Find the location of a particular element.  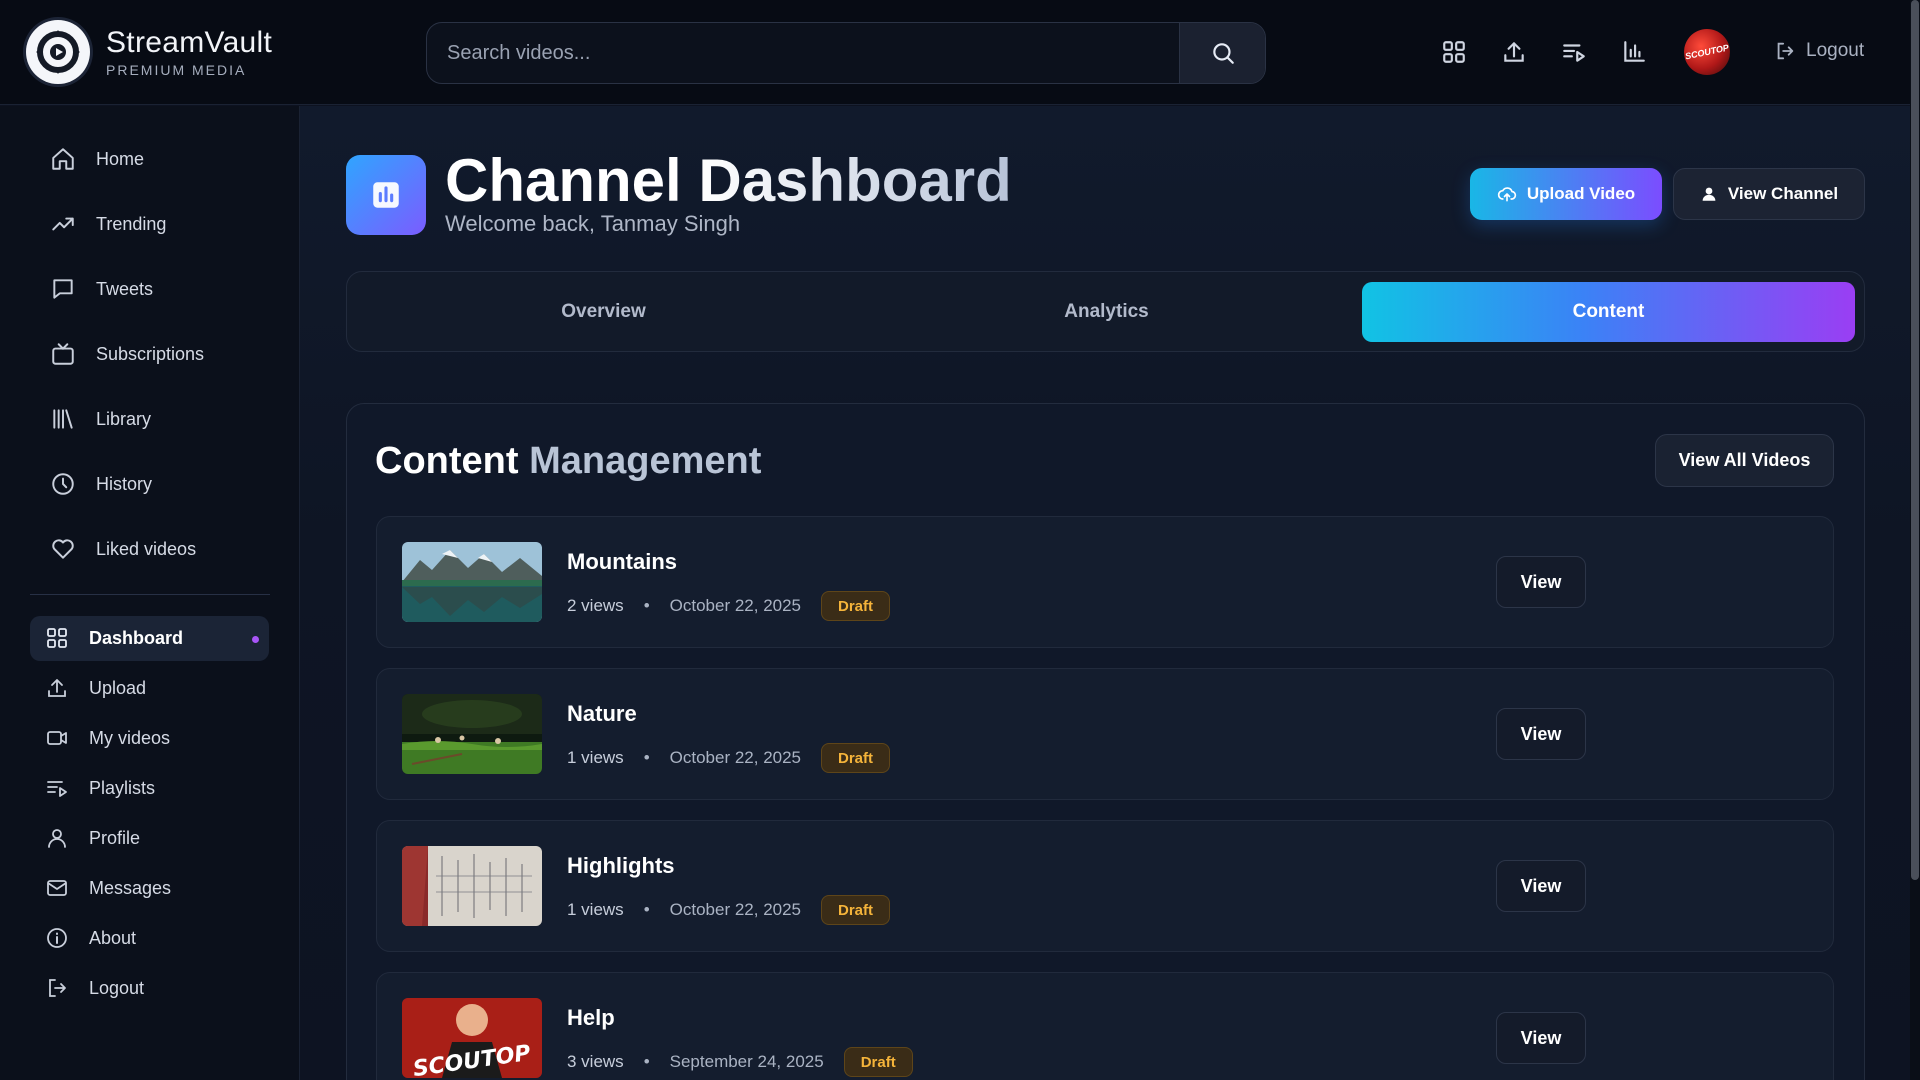

video-thumbnail: SCOUTOP is located at coordinates (472, 1038).